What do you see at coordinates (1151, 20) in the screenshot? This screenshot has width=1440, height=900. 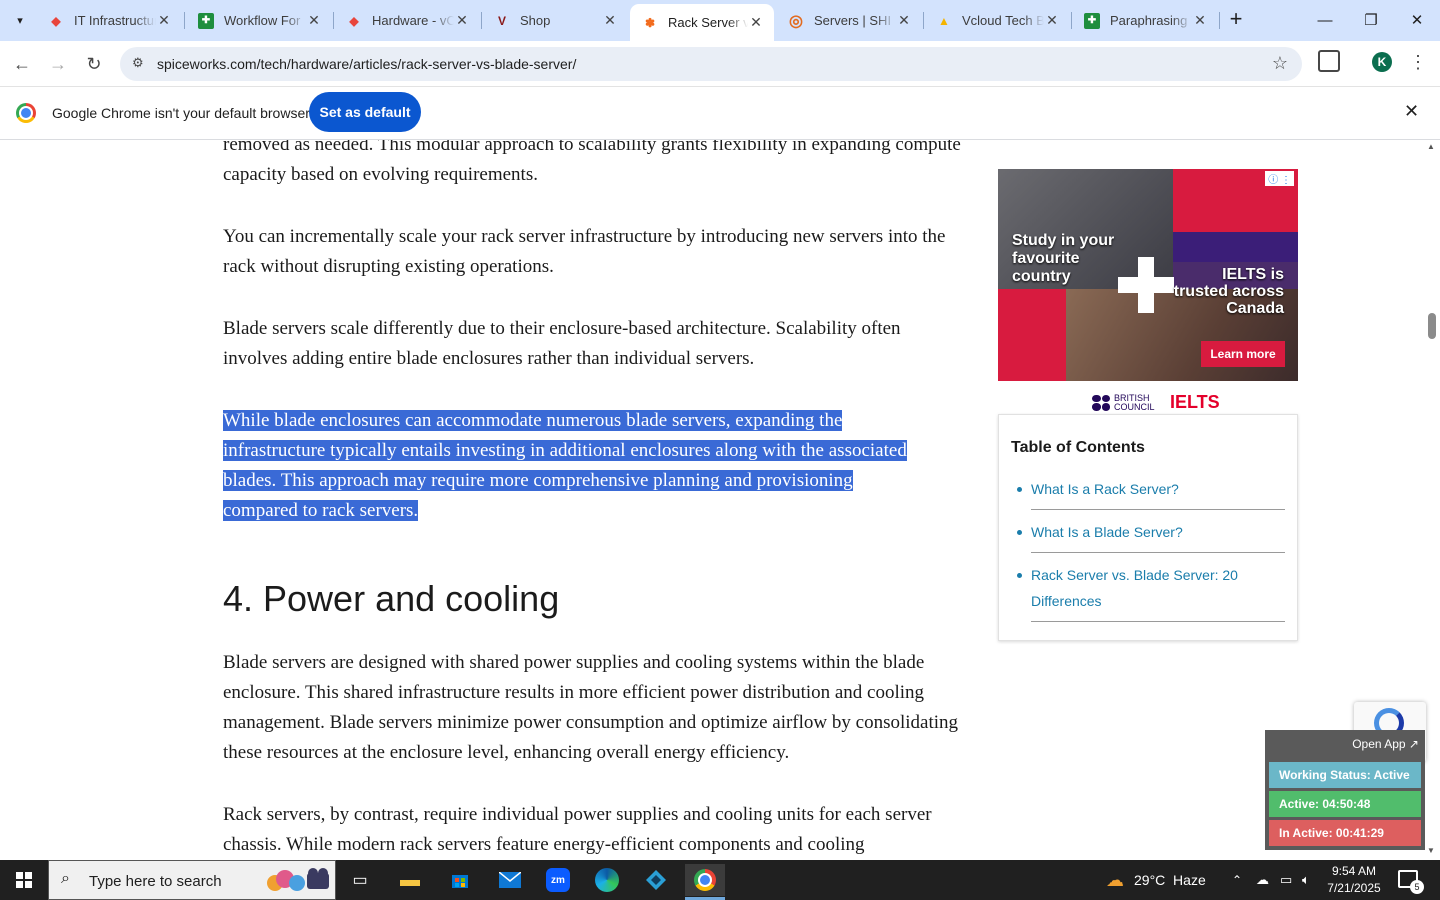 I see `tab-title: Paraphrasing T` at bounding box center [1151, 20].